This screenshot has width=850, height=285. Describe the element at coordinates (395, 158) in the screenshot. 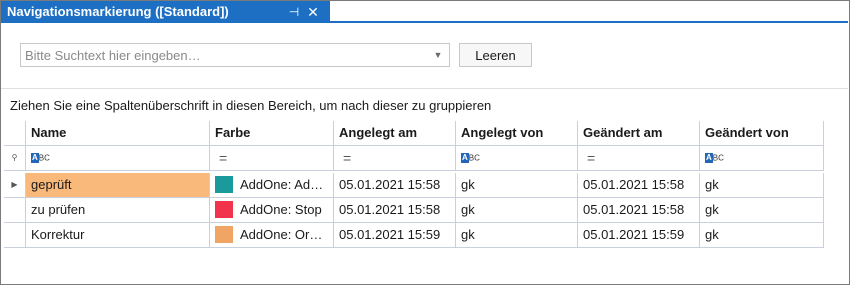

I see `filter-cell-angelegt-am: =` at that location.